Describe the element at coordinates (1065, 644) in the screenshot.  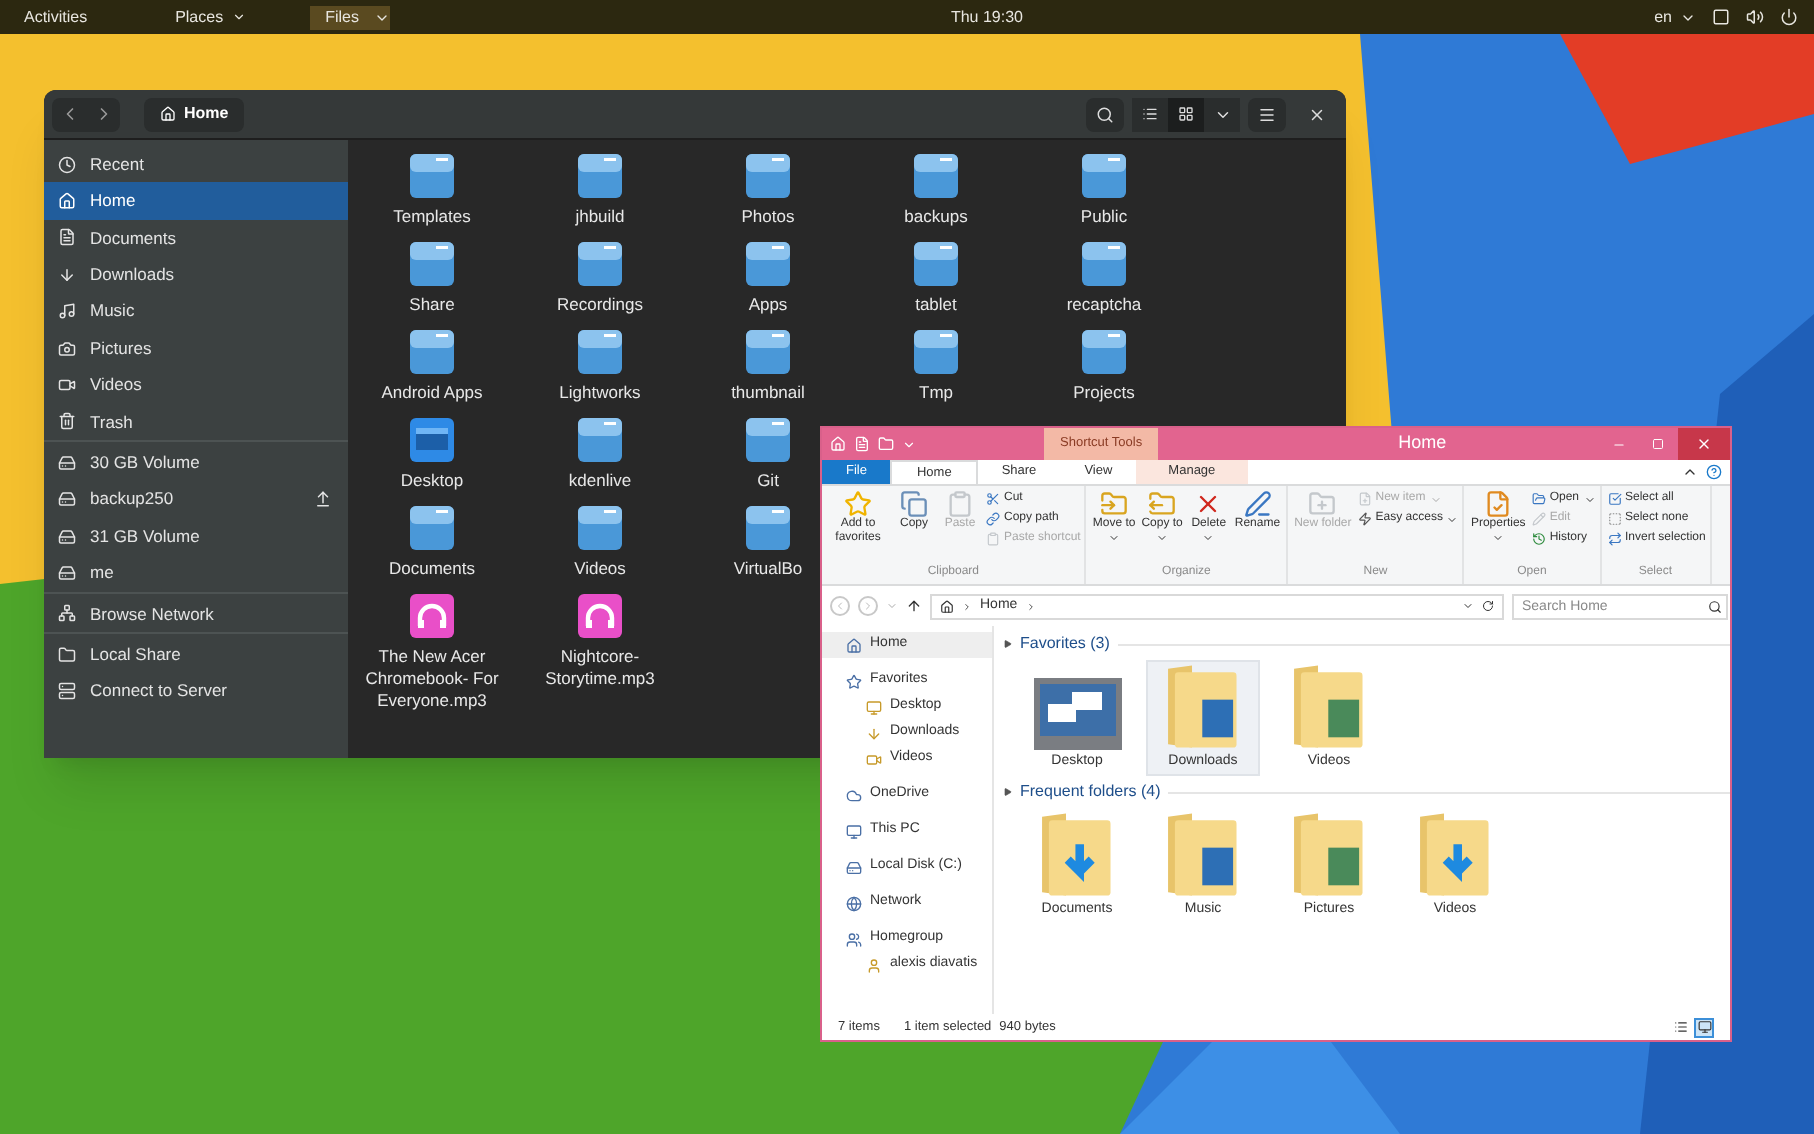
I see `section-header: Favorites (3)` at that location.